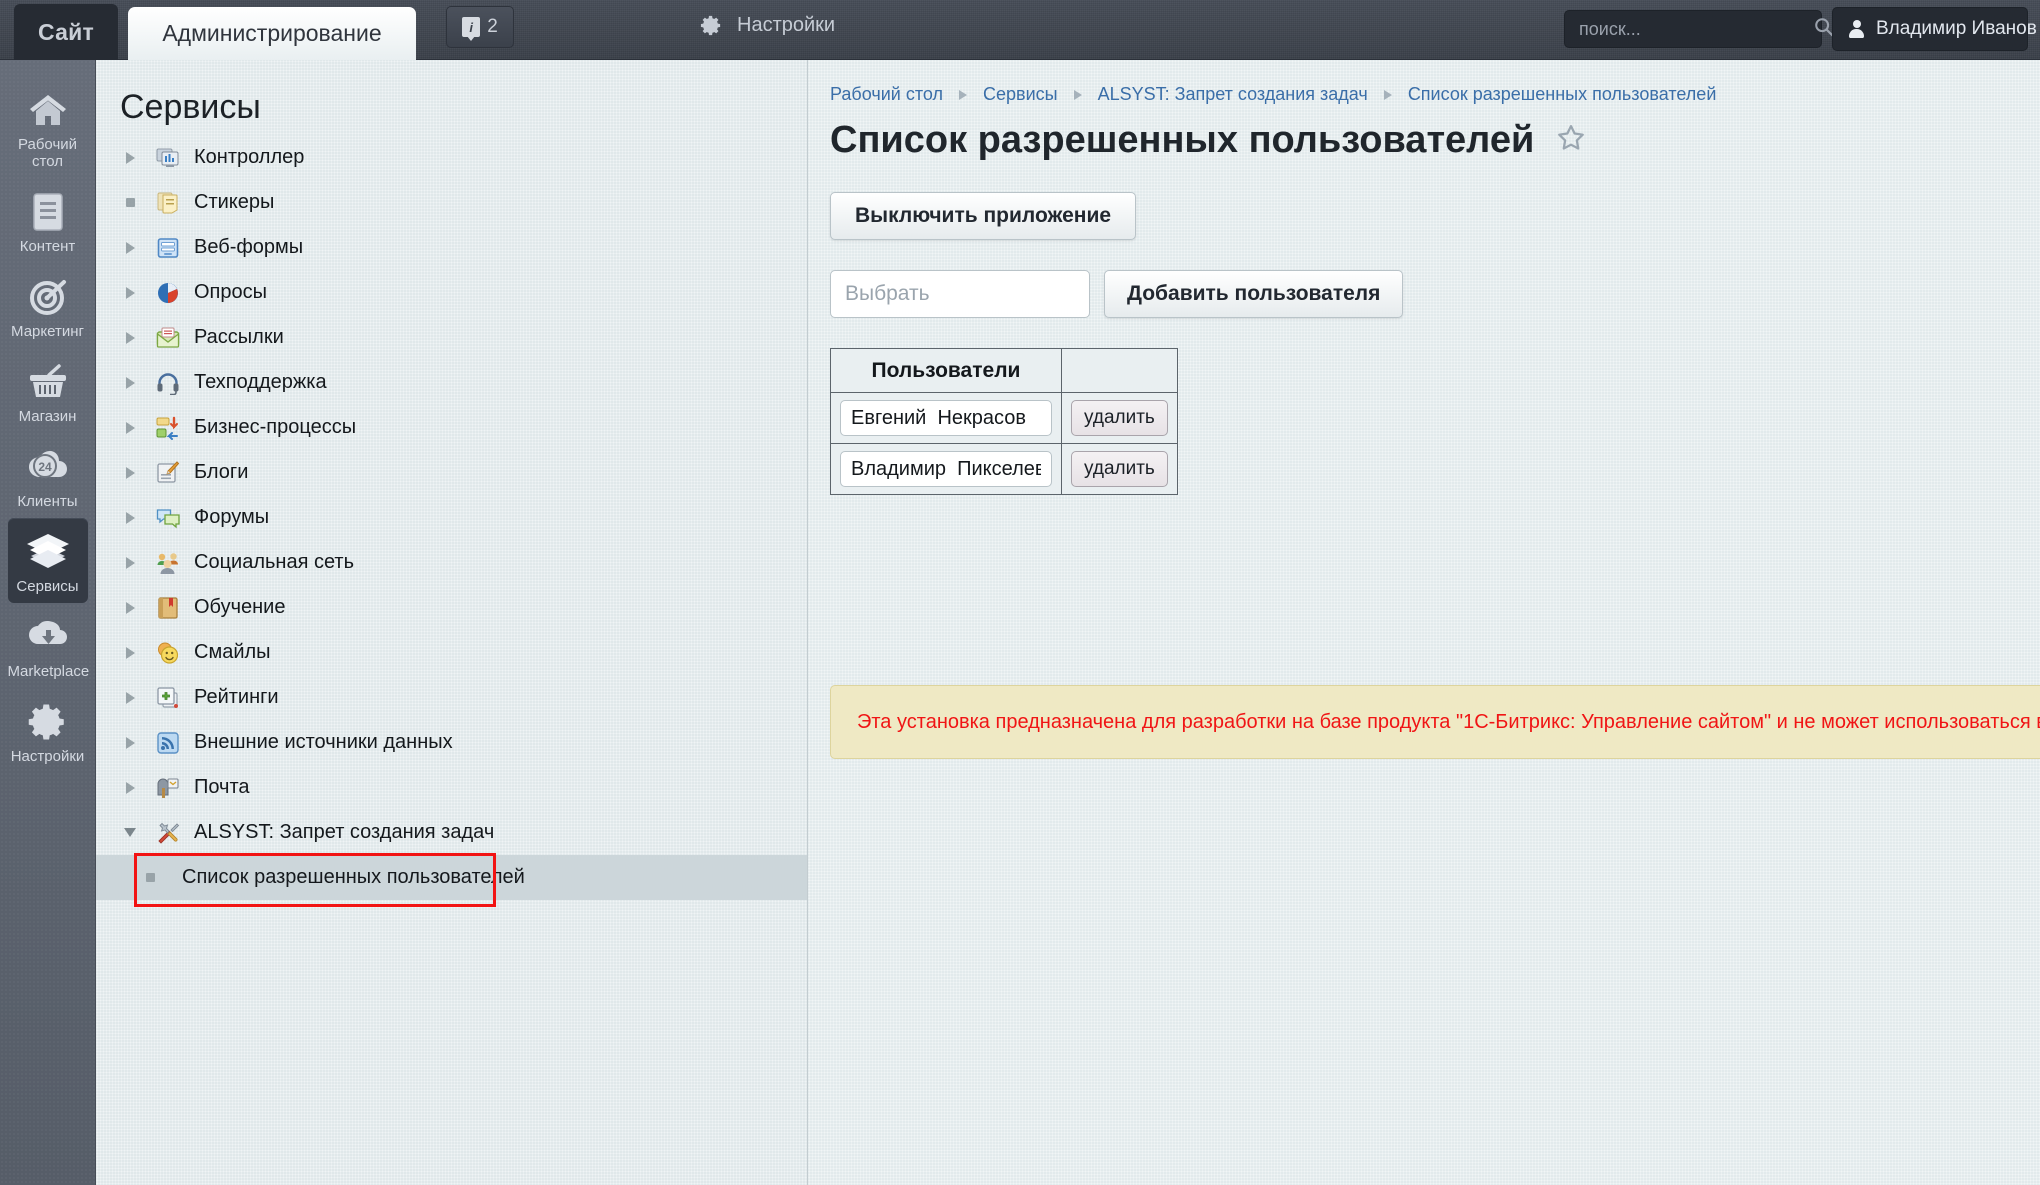 The height and width of the screenshot is (1185, 2040). Describe the element at coordinates (960, 294) in the screenshot. I see `user-select-input` at that location.